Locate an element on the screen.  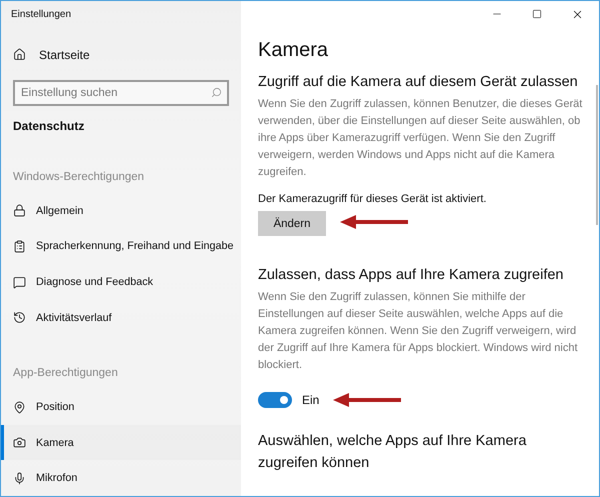
section-heading: Zulassen, dass Apps auf Ihre Kamera zugreifen is located at coordinates (411, 275).